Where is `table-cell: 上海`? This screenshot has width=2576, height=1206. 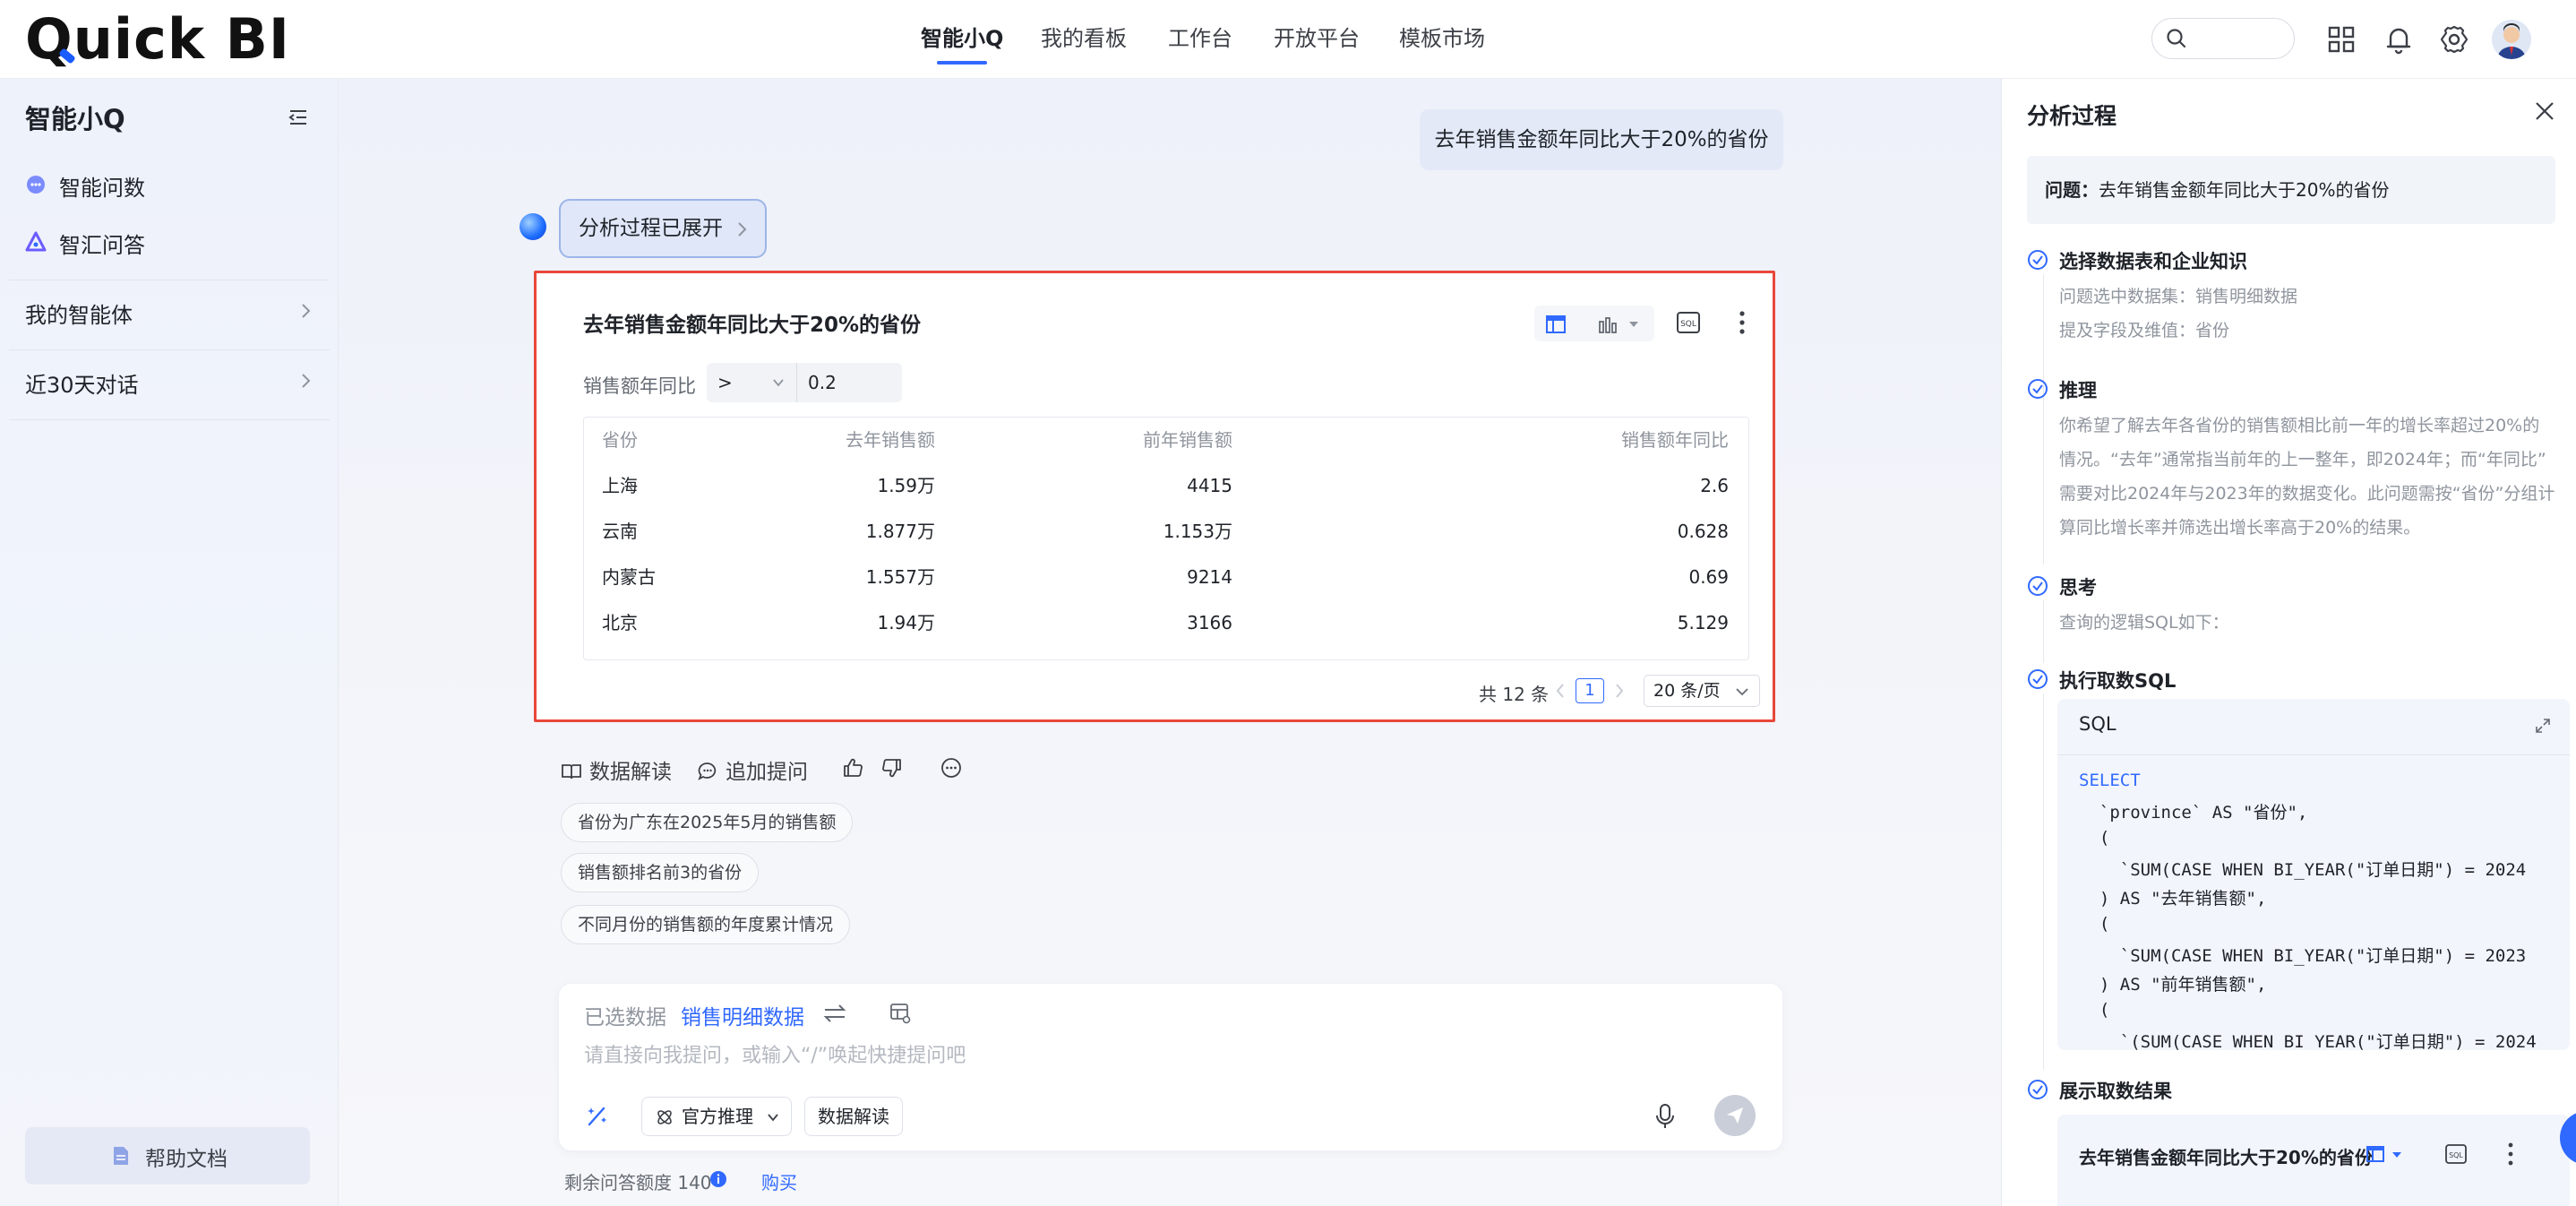
table-cell: 上海 is located at coordinates (620, 485).